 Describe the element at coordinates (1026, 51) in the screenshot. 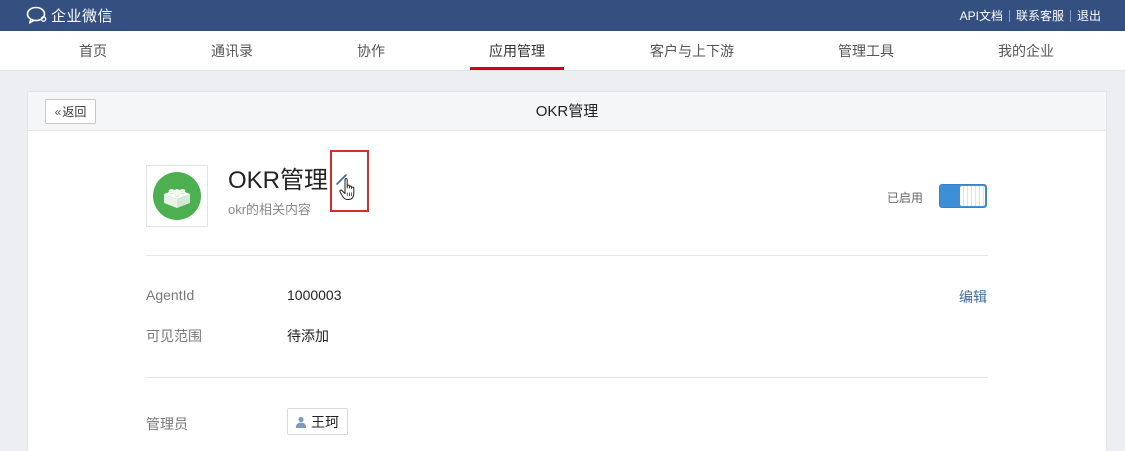

I see `nav-my-company: 我的企业` at that location.